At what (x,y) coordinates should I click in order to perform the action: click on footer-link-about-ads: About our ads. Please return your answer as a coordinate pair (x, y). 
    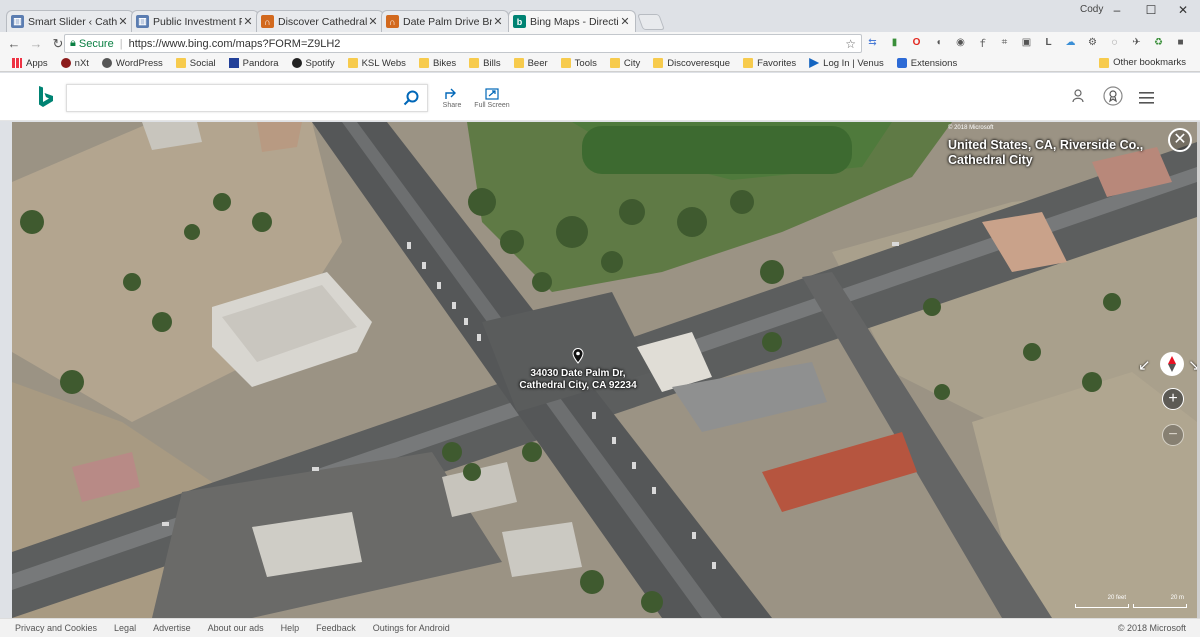
    Looking at the image, I should click on (236, 628).